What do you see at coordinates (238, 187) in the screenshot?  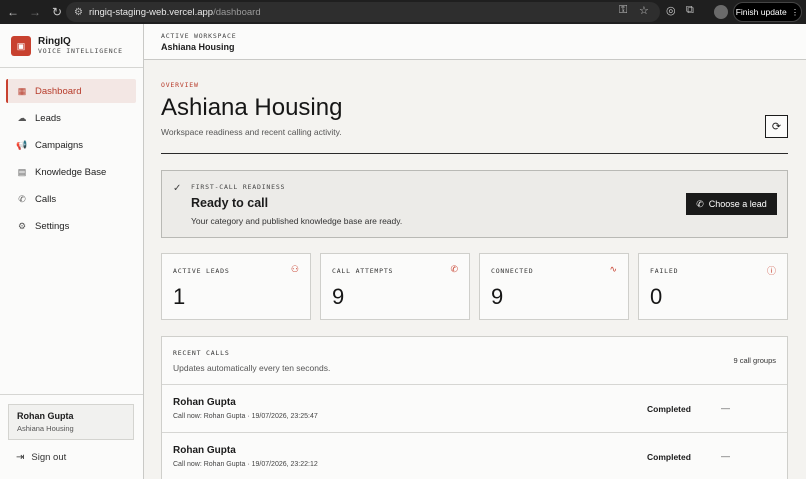 I see `readiness-label: FIRST-CALL READINESS` at bounding box center [238, 187].